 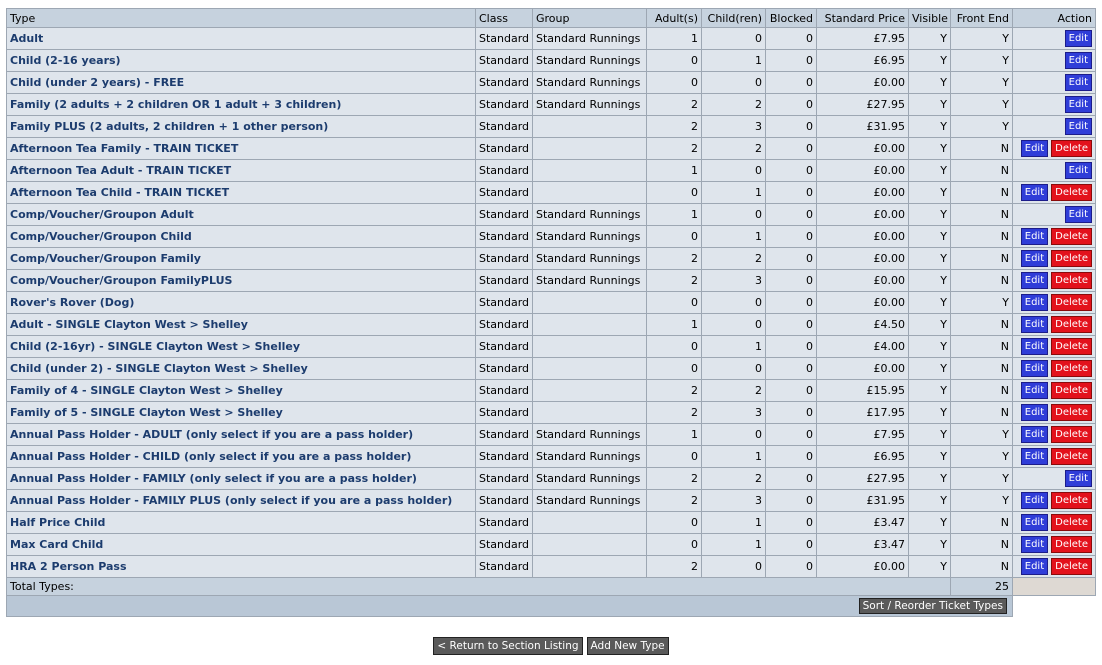 I want to click on row-type: Afternoon Tea Child - TRAIN TICKET, so click(x=241, y=192).